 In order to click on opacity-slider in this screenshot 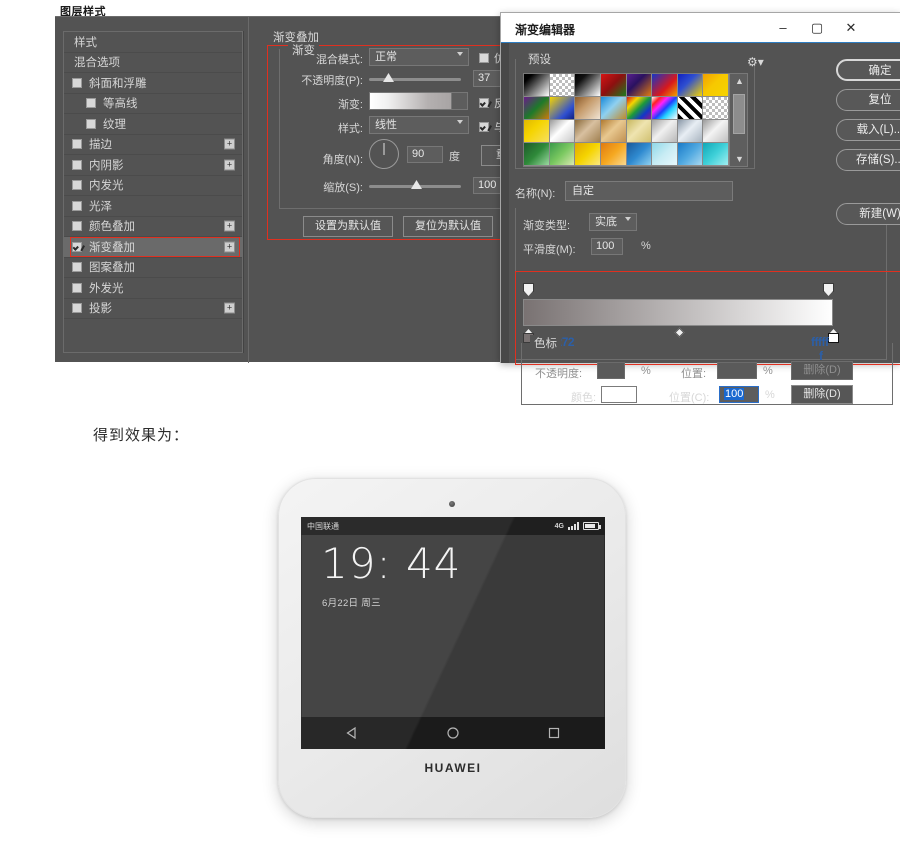, I will do `click(415, 79)`.